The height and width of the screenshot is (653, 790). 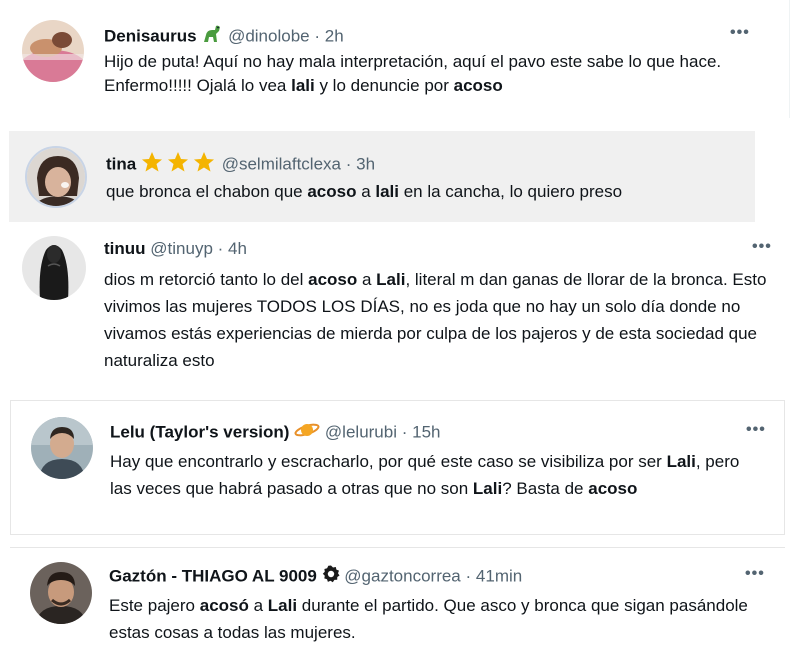 What do you see at coordinates (426, 431) in the screenshot?
I see `timestamp: 15h` at bounding box center [426, 431].